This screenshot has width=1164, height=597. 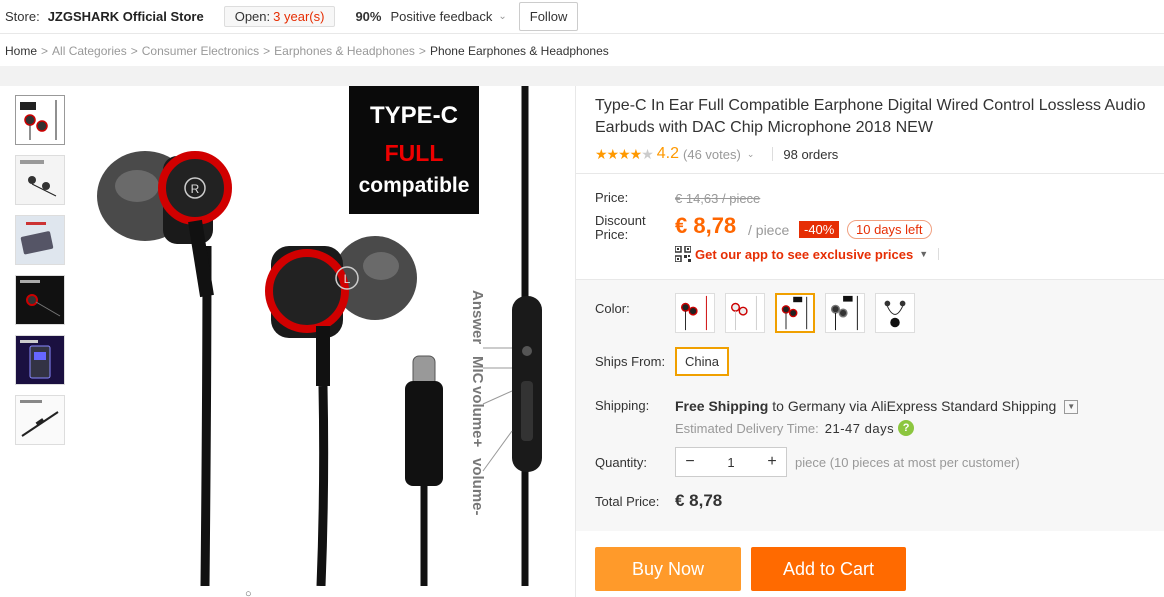 What do you see at coordinates (702, 361) in the screenshot?
I see `ships-from-option: China` at bounding box center [702, 361].